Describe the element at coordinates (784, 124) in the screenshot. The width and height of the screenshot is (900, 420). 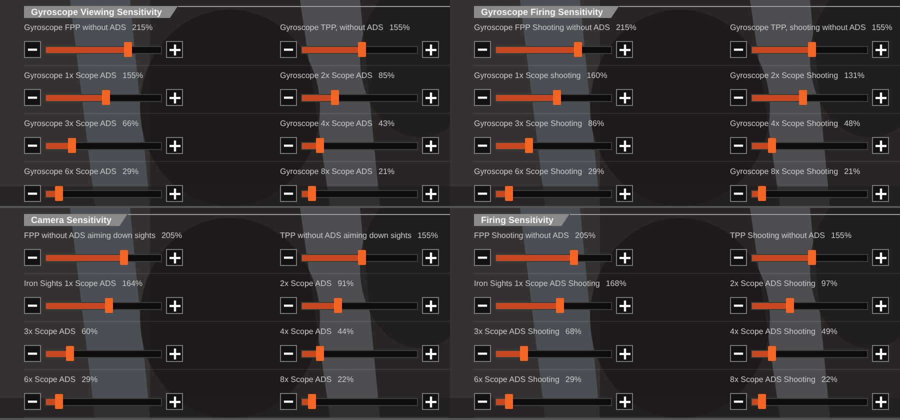
I see `setting-label: Gyroscope 4x Scope Shooting` at that location.